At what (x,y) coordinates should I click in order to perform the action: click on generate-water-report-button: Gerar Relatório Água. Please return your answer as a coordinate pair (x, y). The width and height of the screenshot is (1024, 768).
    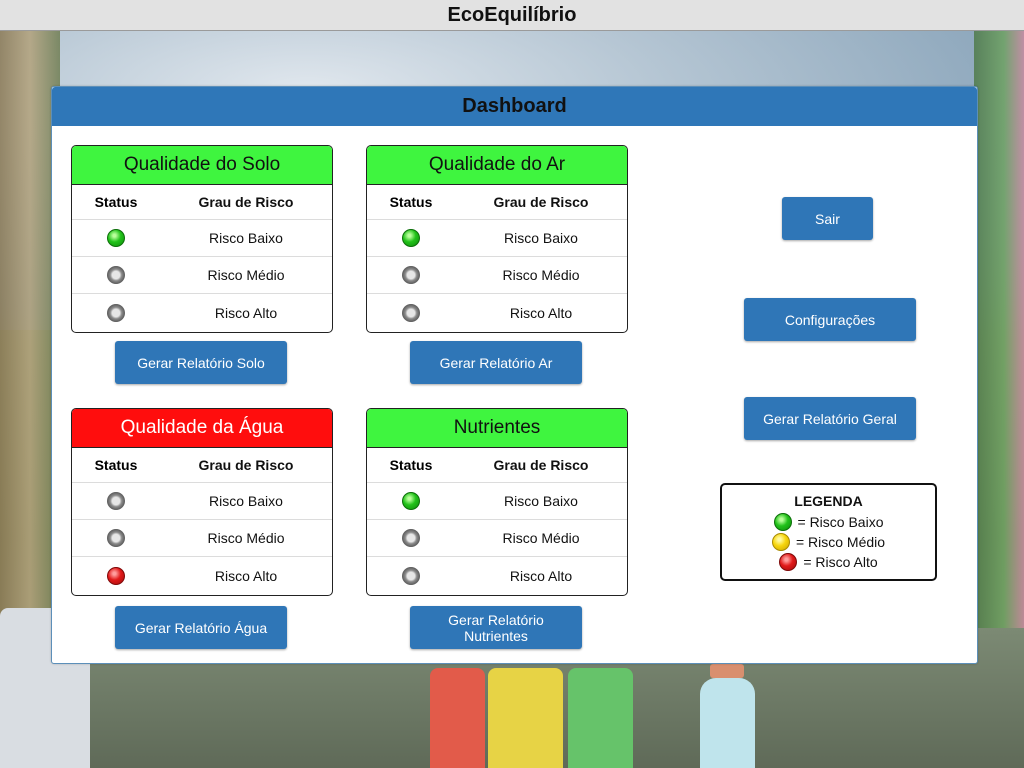
    Looking at the image, I should click on (201, 627).